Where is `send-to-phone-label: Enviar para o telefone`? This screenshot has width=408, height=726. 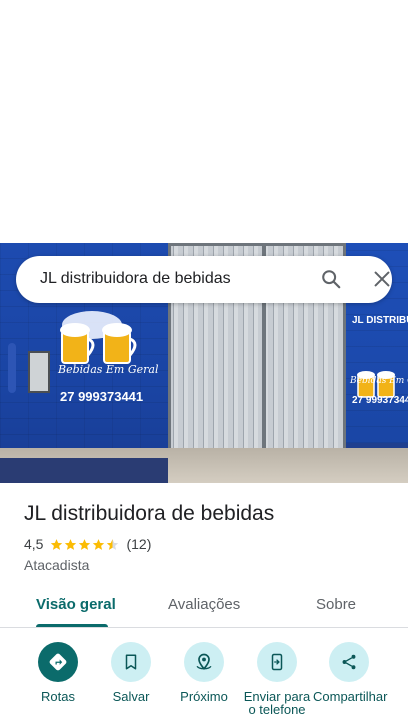
send-to-phone-label: Enviar para o telefone is located at coordinates (277, 703).